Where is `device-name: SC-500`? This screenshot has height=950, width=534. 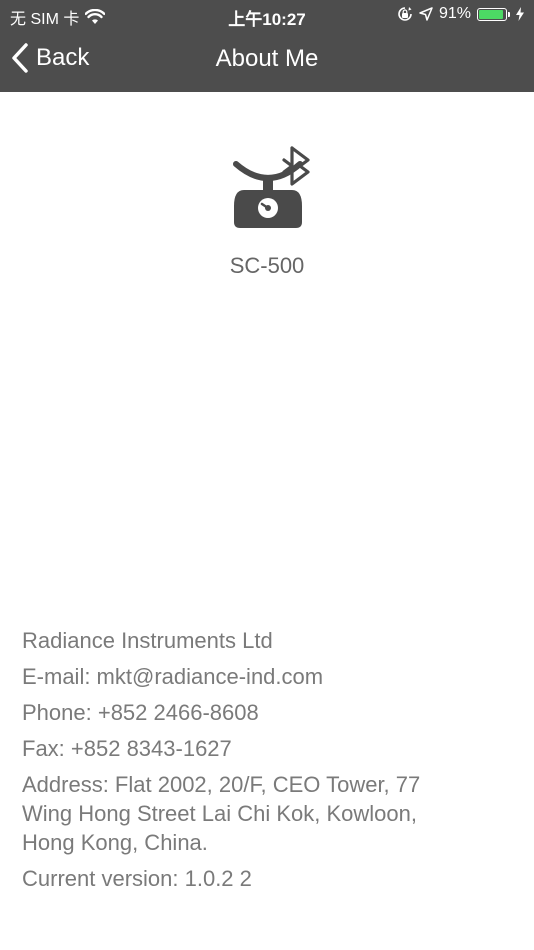 device-name: SC-500 is located at coordinates (267, 265).